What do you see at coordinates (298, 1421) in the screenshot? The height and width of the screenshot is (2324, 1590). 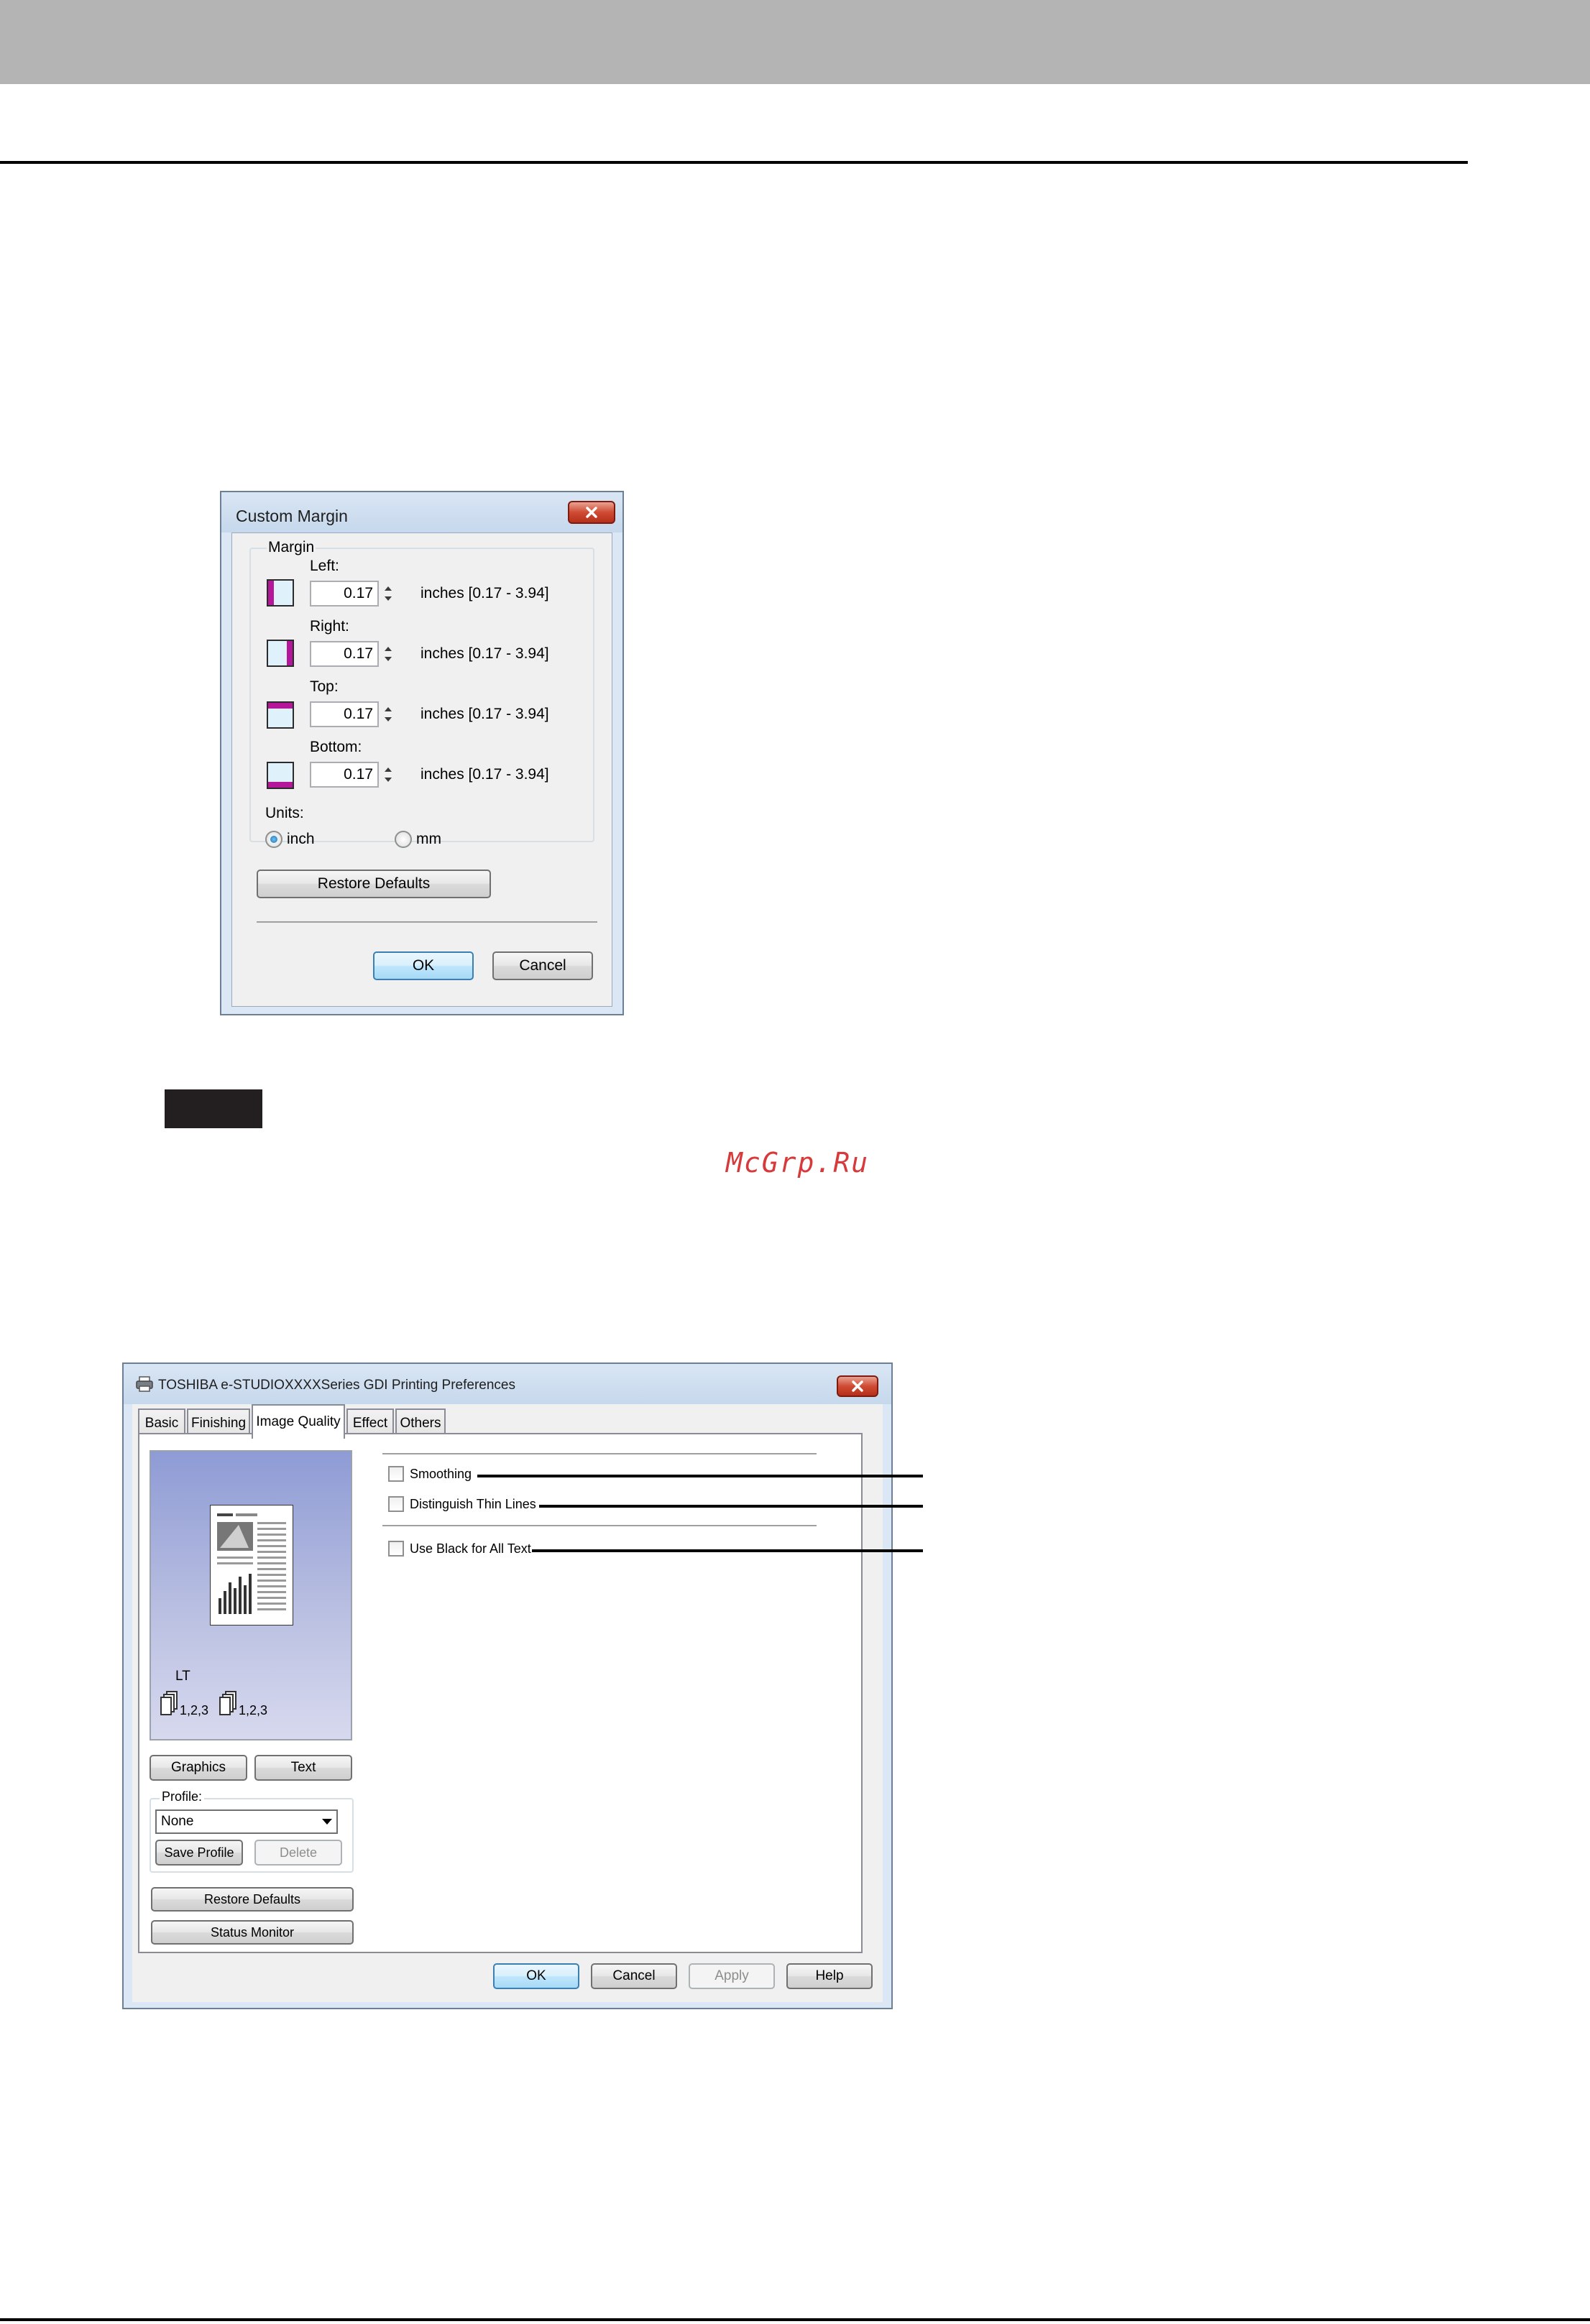 I see `tab-image-quality: Image Quality` at bounding box center [298, 1421].